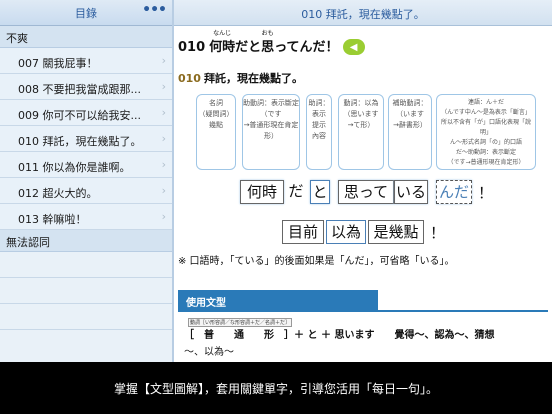 The height and width of the screenshot is (414, 552). What do you see at coordinates (361, 132) in the screenshot?
I see `grammar-bubble-verb: 動詞：以為 （思います →て形）` at bounding box center [361, 132].